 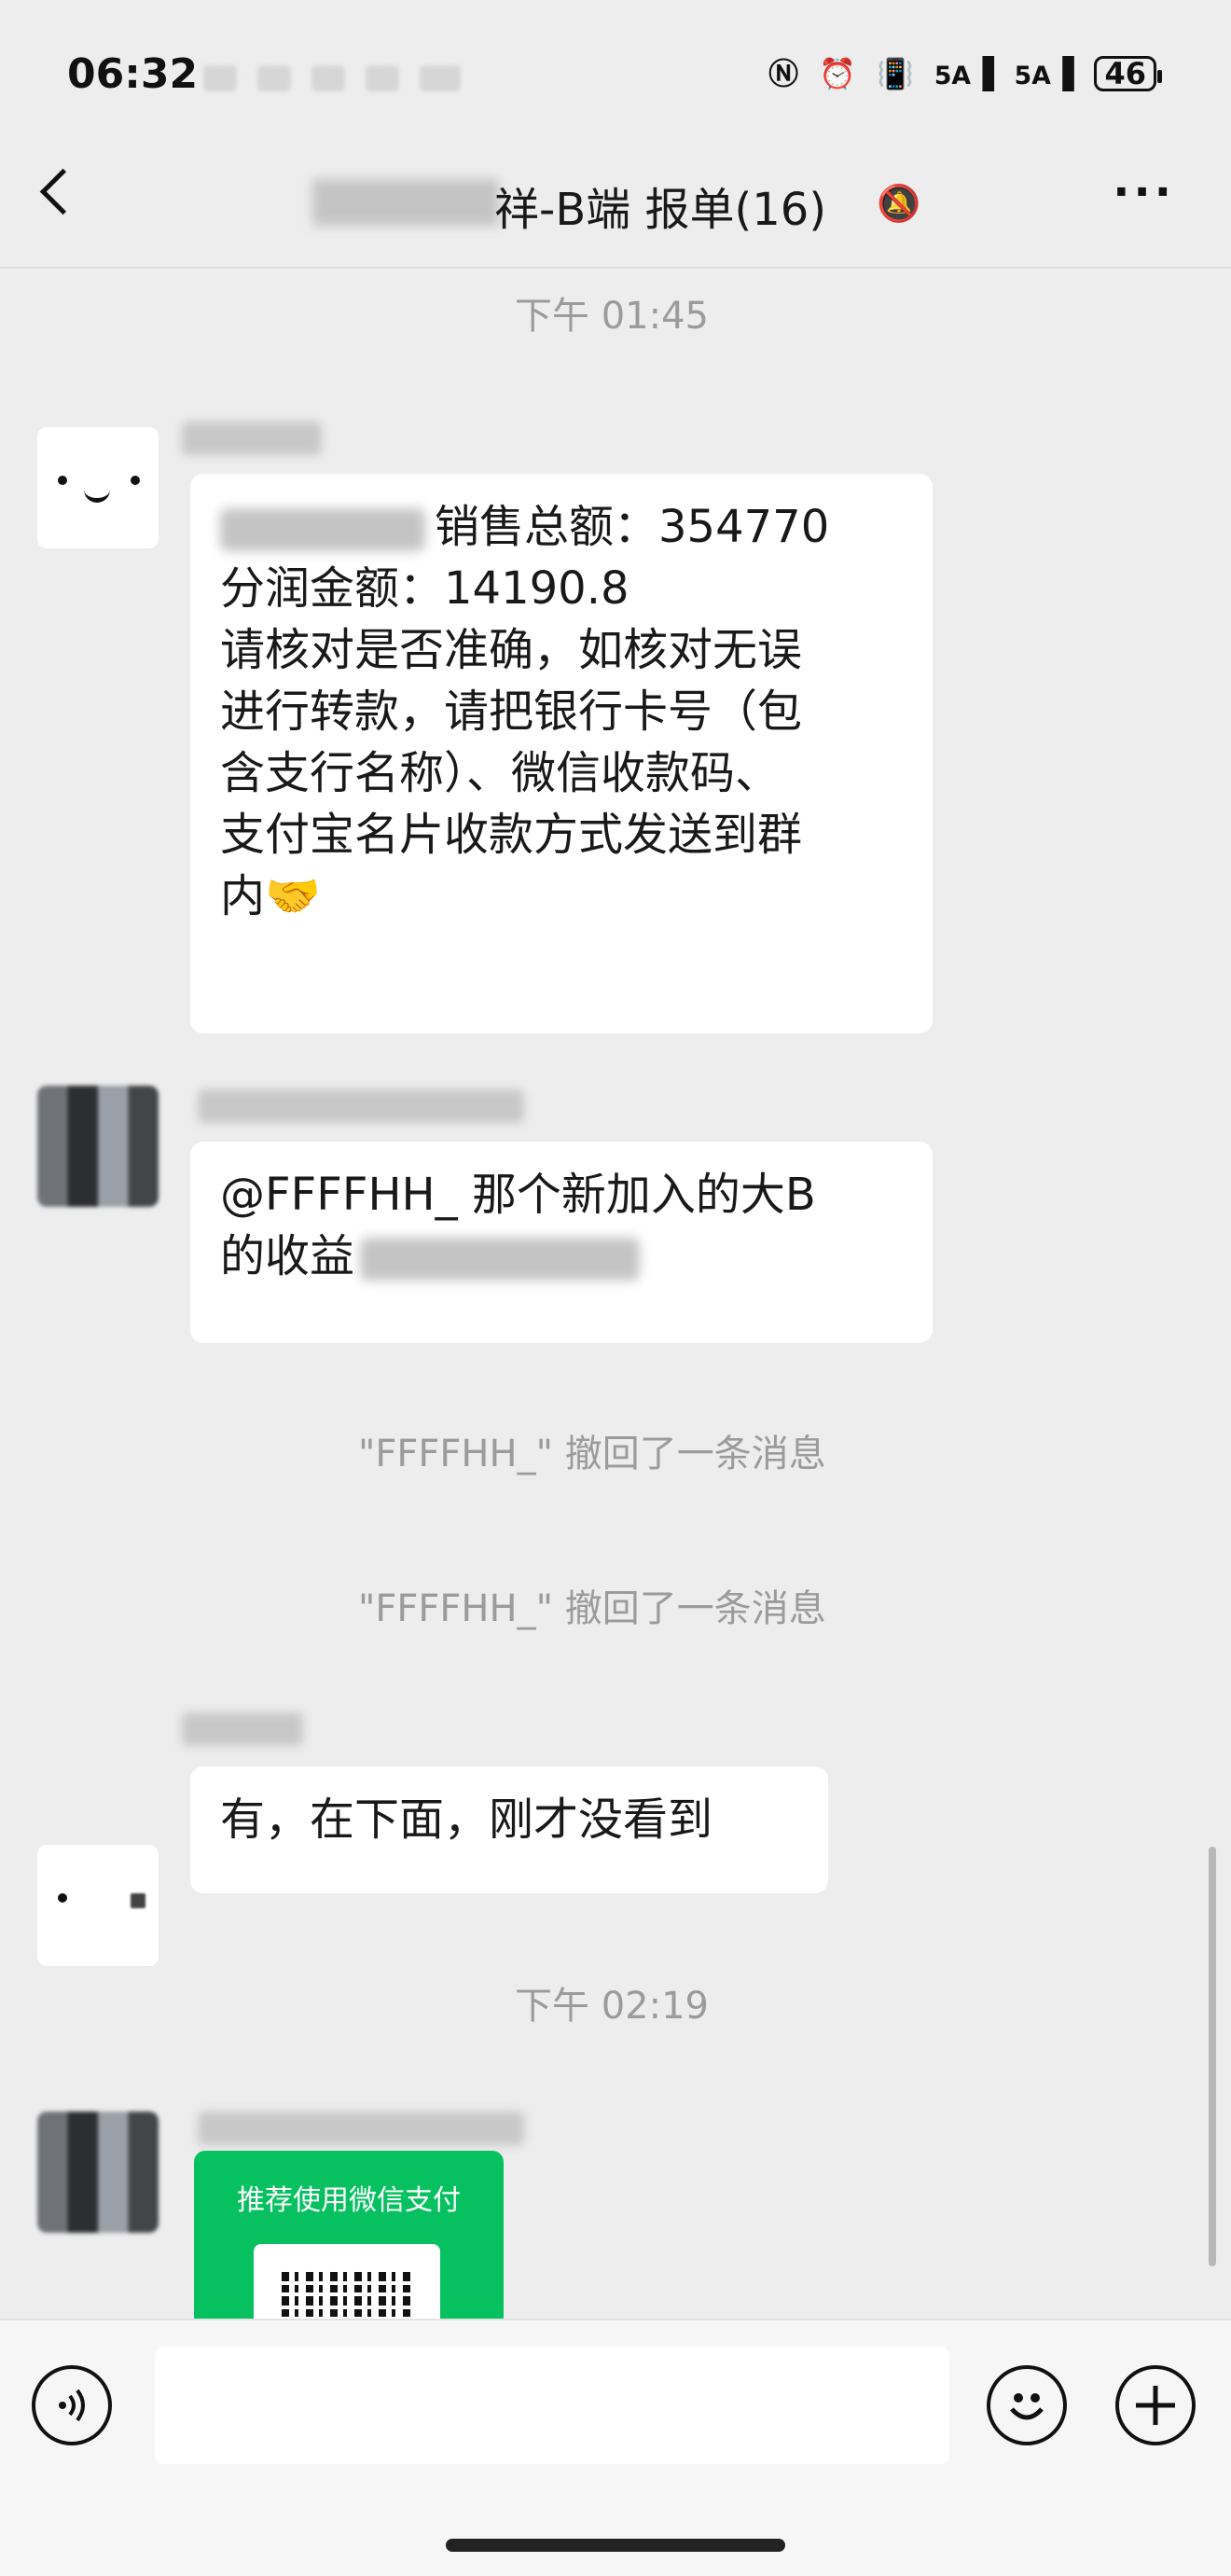 I want to click on message-line: 销售总额：354770, so click(x=561, y=527).